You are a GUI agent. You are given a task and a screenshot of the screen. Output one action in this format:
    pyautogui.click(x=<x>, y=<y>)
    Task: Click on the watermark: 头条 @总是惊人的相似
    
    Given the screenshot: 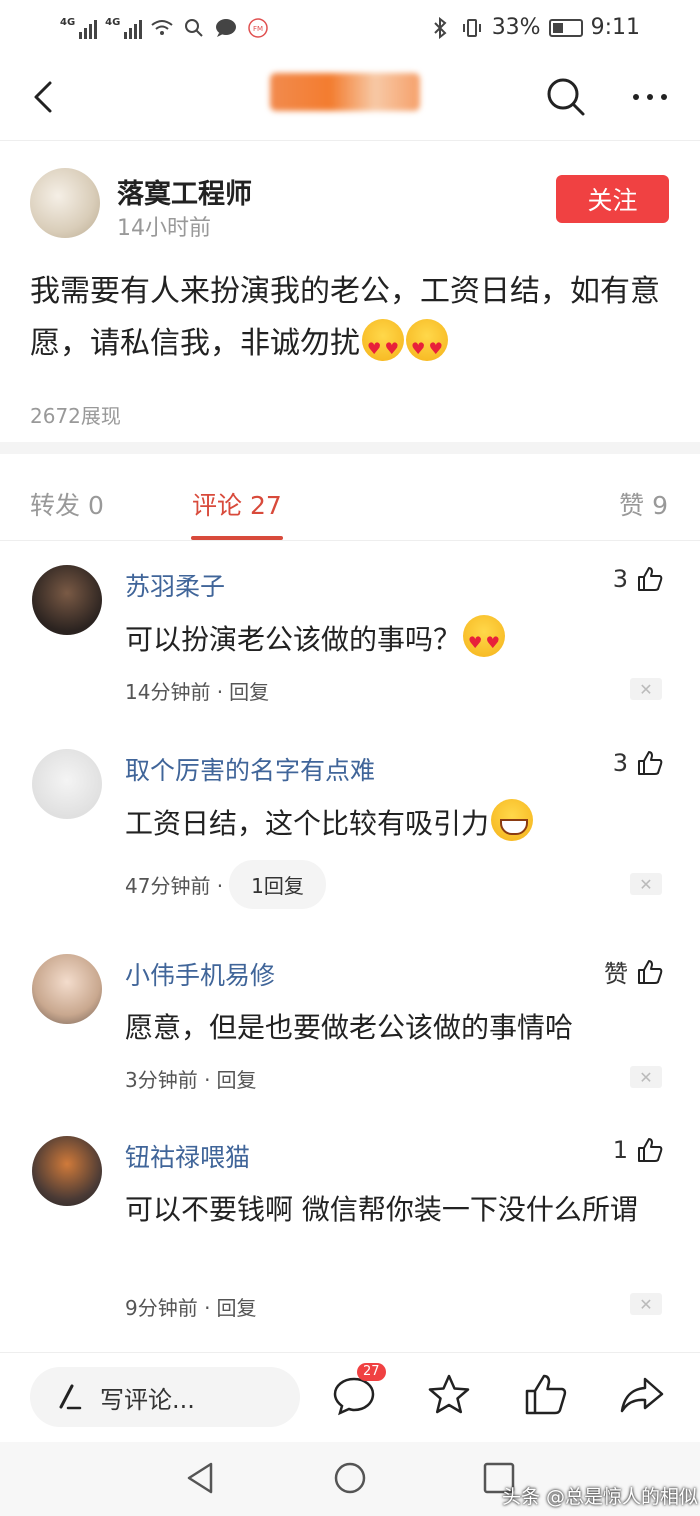 What is the action you would take?
    pyautogui.click(x=600, y=1497)
    